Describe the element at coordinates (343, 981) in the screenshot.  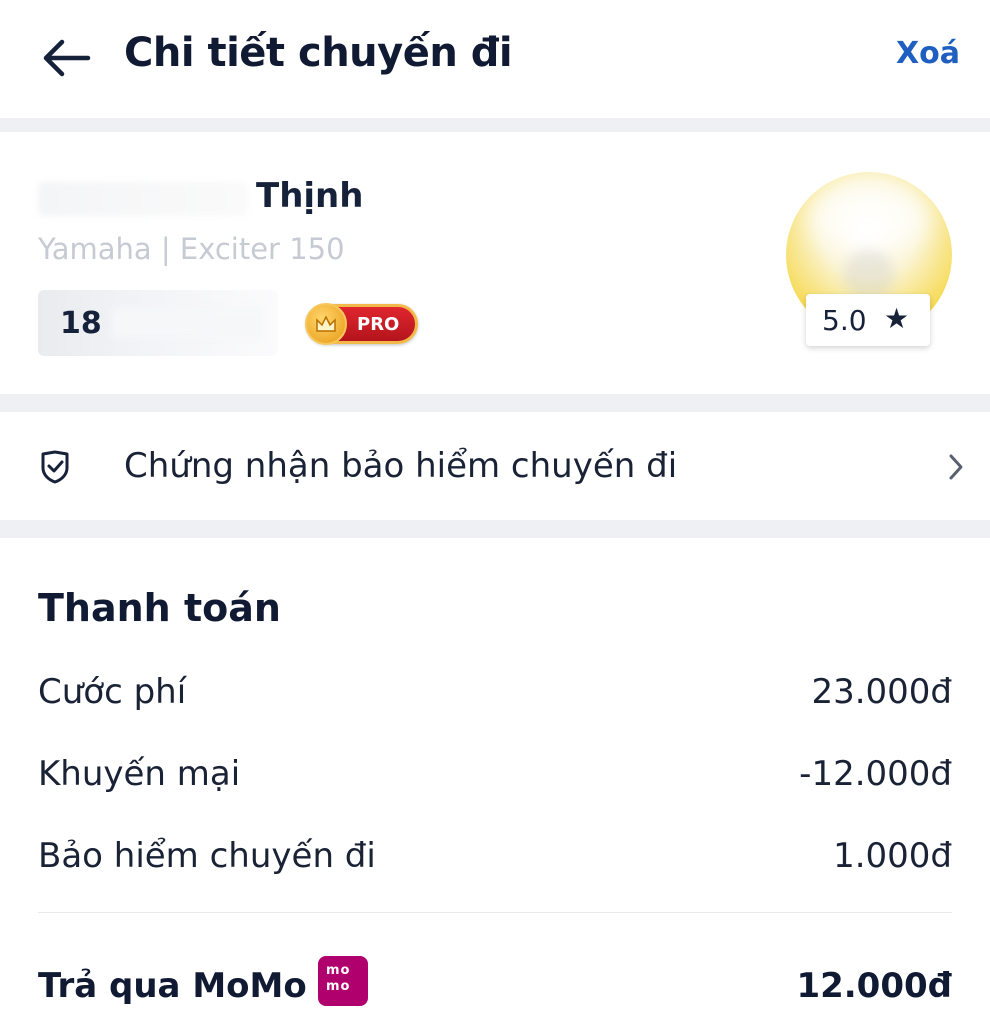
I see `momo-logo-icon: mo mo` at that location.